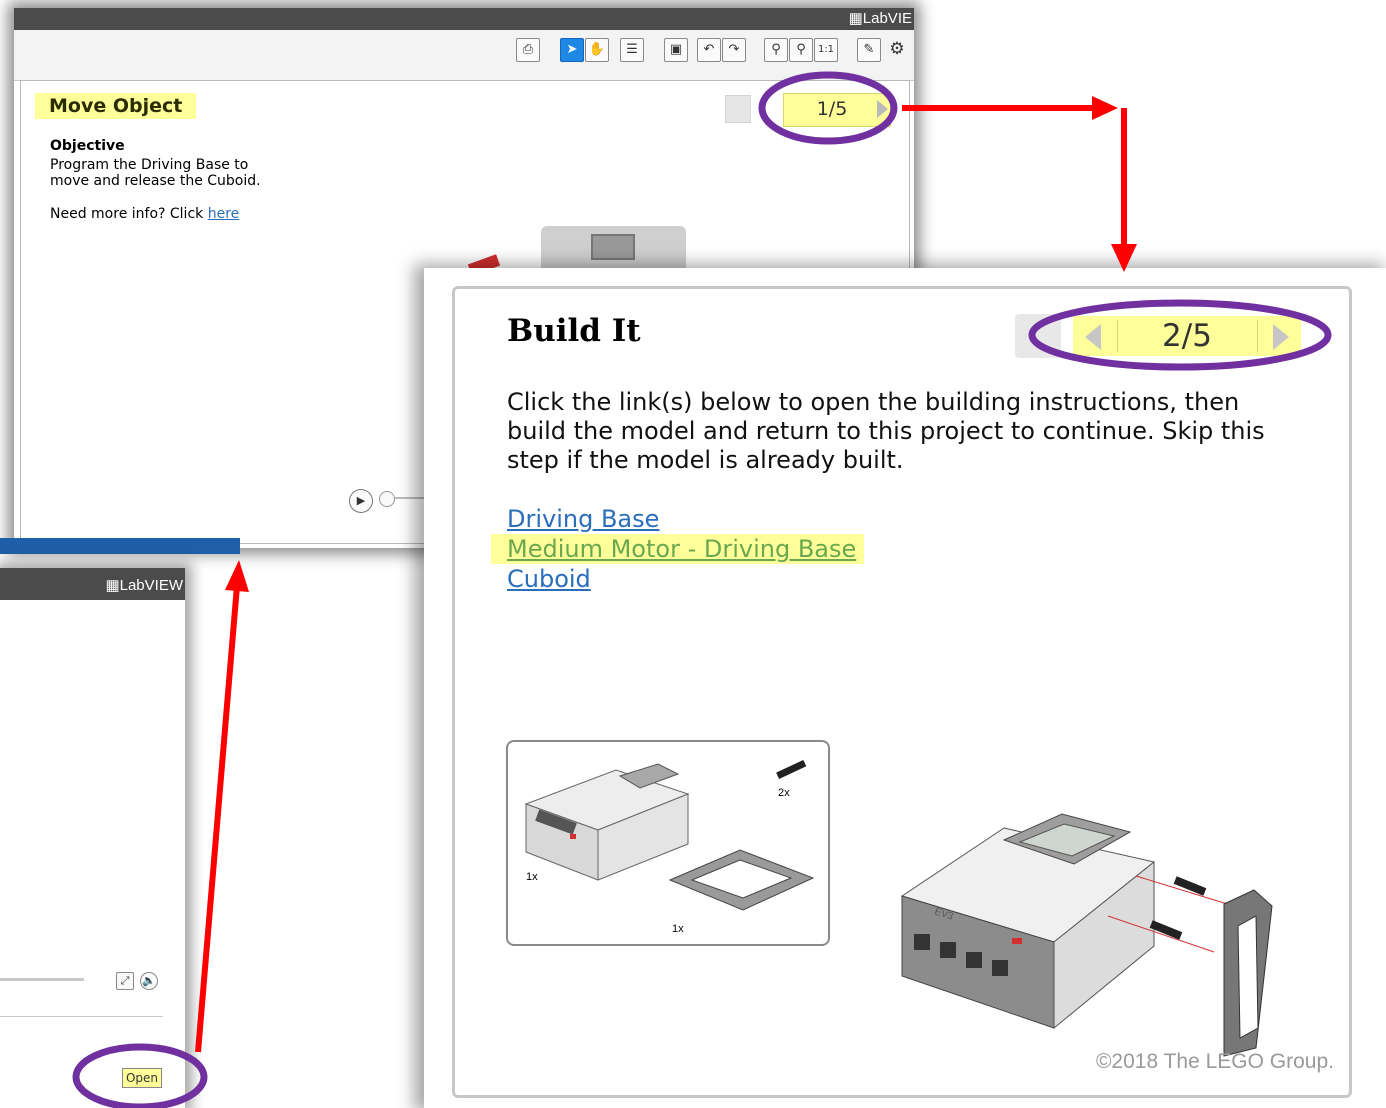  I want to click on labview-logo: ▦LabVIE, so click(880, 18).